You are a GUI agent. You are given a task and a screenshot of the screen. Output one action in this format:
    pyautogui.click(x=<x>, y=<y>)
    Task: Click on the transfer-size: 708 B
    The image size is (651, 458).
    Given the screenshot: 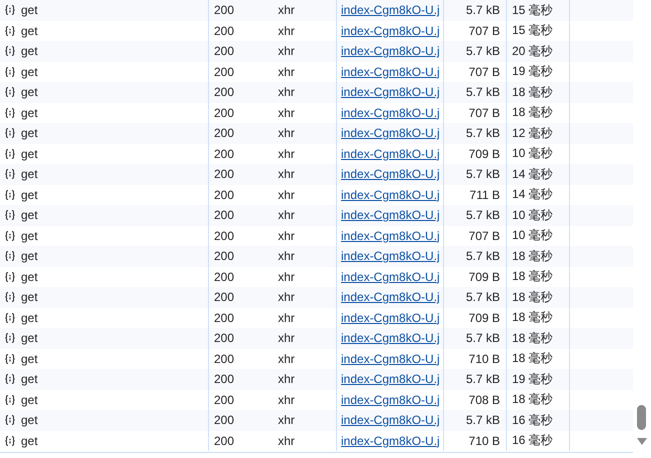 What is the action you would take?
    pyautogui.click(x=484, y=399)
    